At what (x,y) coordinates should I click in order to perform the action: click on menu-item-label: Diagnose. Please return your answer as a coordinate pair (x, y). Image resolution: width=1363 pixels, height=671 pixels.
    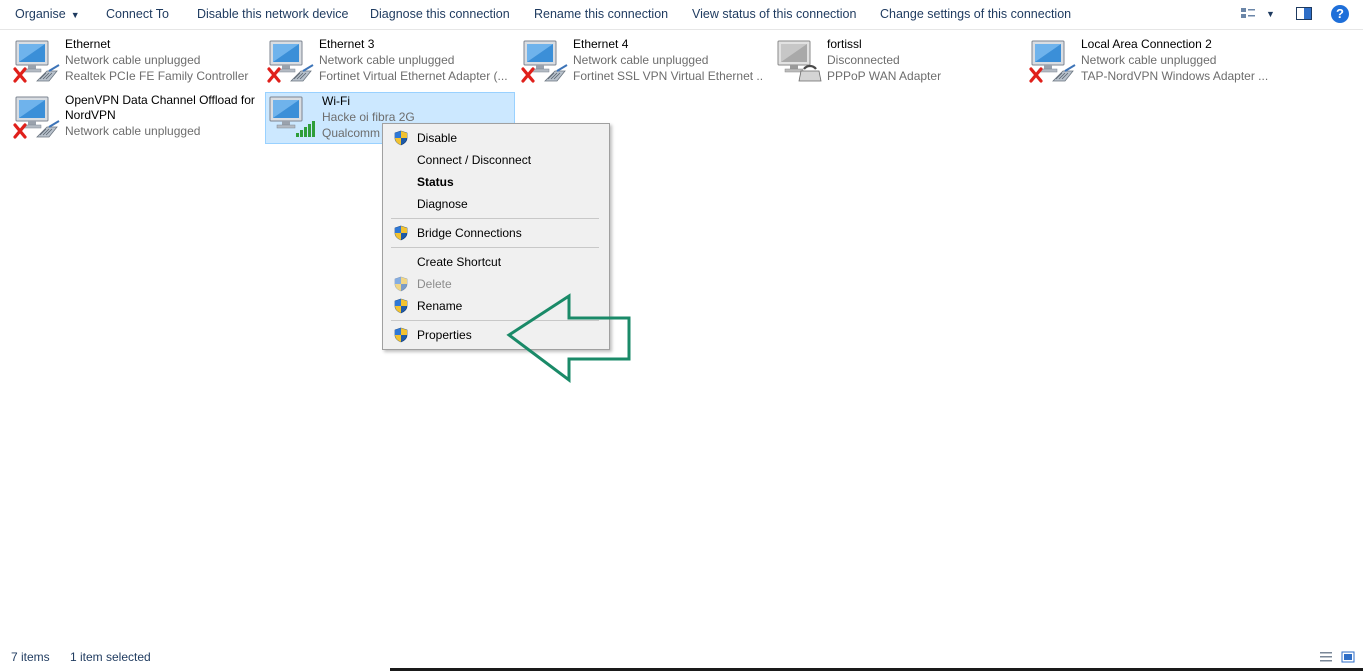
    Looking at the image, I should click on (442, 204).